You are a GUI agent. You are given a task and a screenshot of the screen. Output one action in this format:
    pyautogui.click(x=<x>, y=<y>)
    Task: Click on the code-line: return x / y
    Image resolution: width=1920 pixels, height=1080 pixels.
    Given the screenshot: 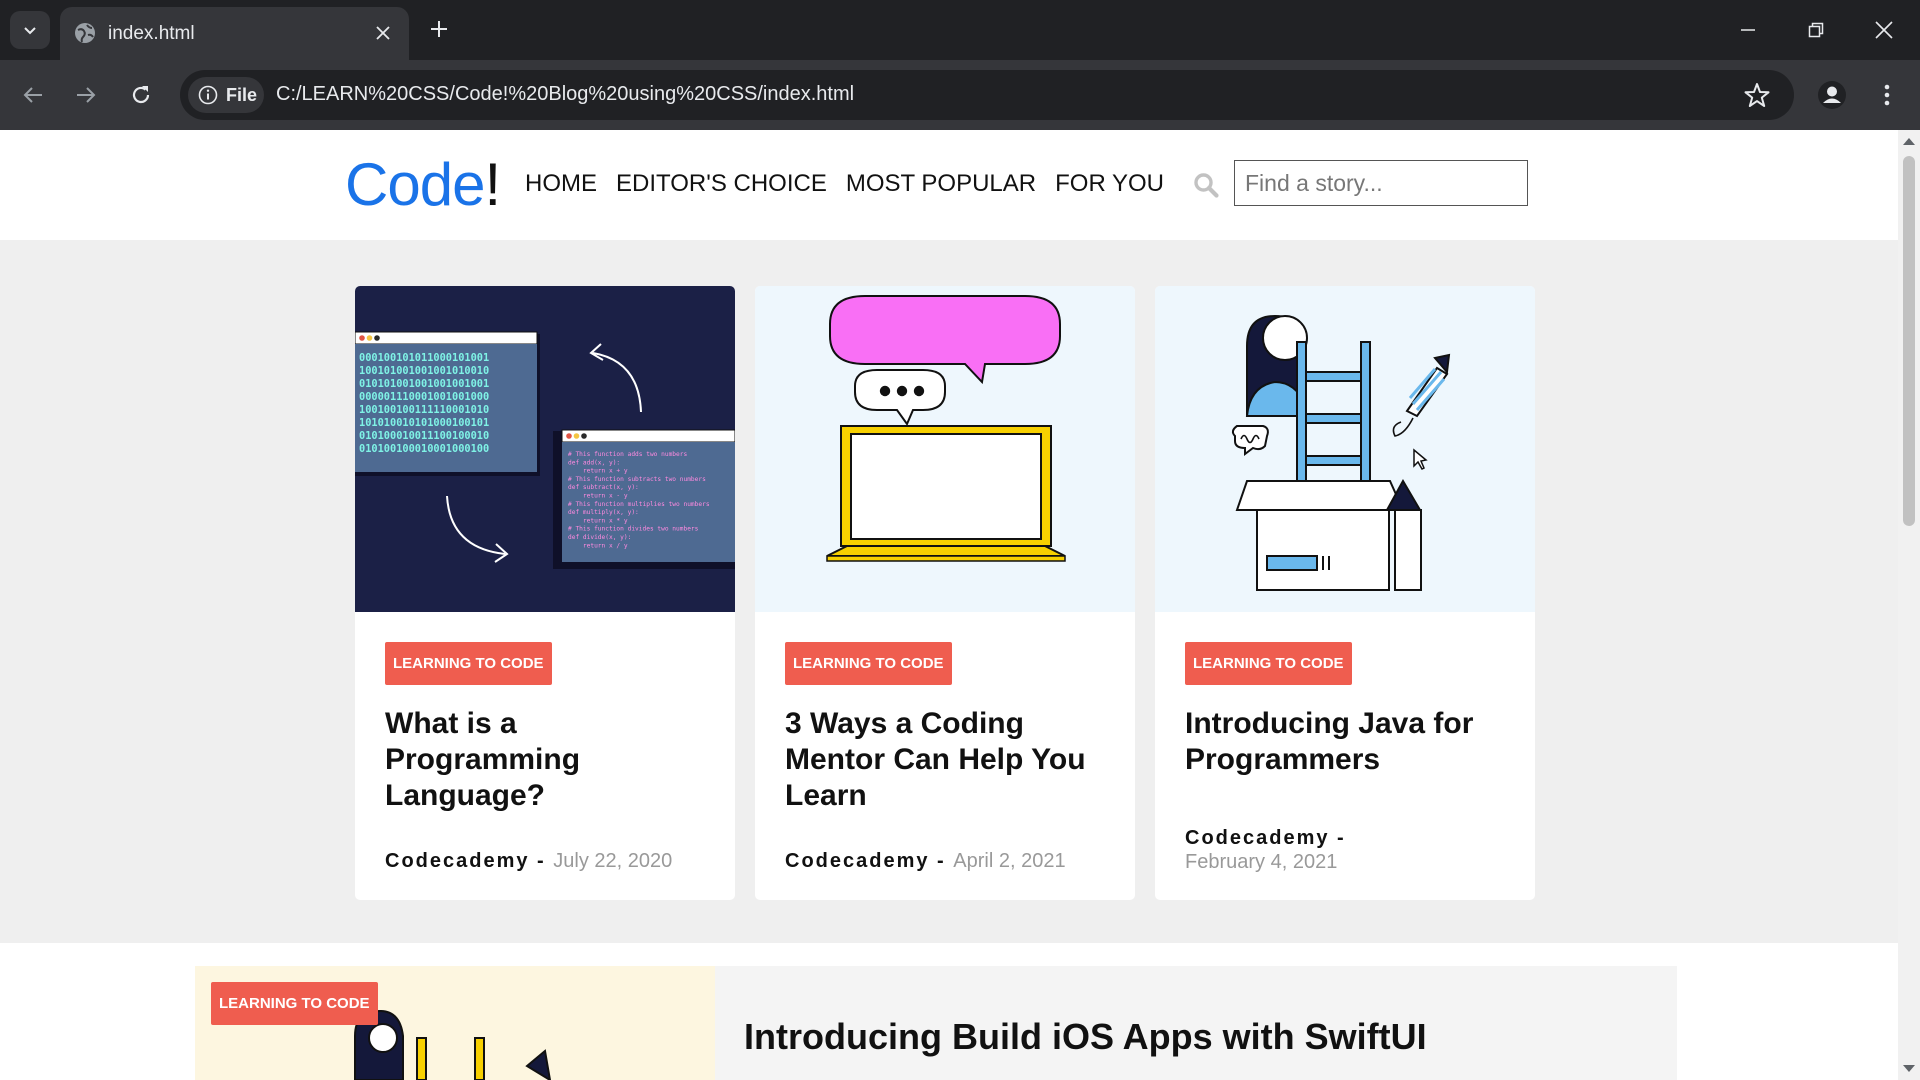 What is the action you would take?
    pyautogui.click(x=598, y=545)
    